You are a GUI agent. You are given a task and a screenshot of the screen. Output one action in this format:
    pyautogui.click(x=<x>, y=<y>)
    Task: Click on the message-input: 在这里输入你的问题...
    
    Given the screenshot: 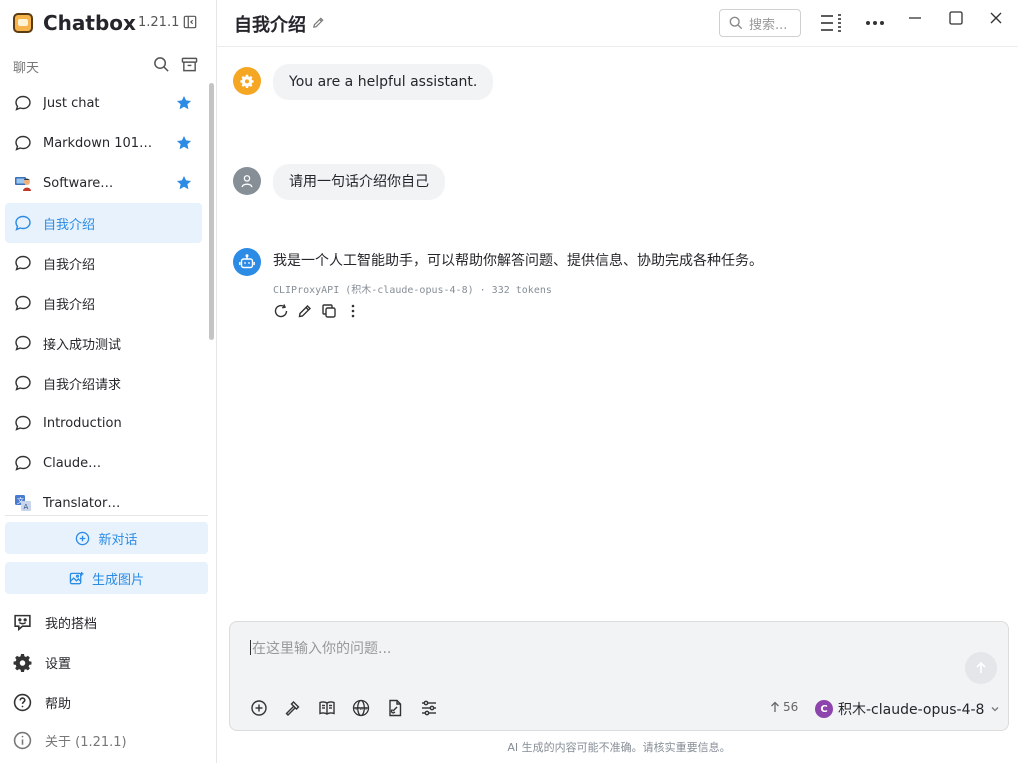 What is the action you would take?
    pyautogui.click(x=320, y=648)
    